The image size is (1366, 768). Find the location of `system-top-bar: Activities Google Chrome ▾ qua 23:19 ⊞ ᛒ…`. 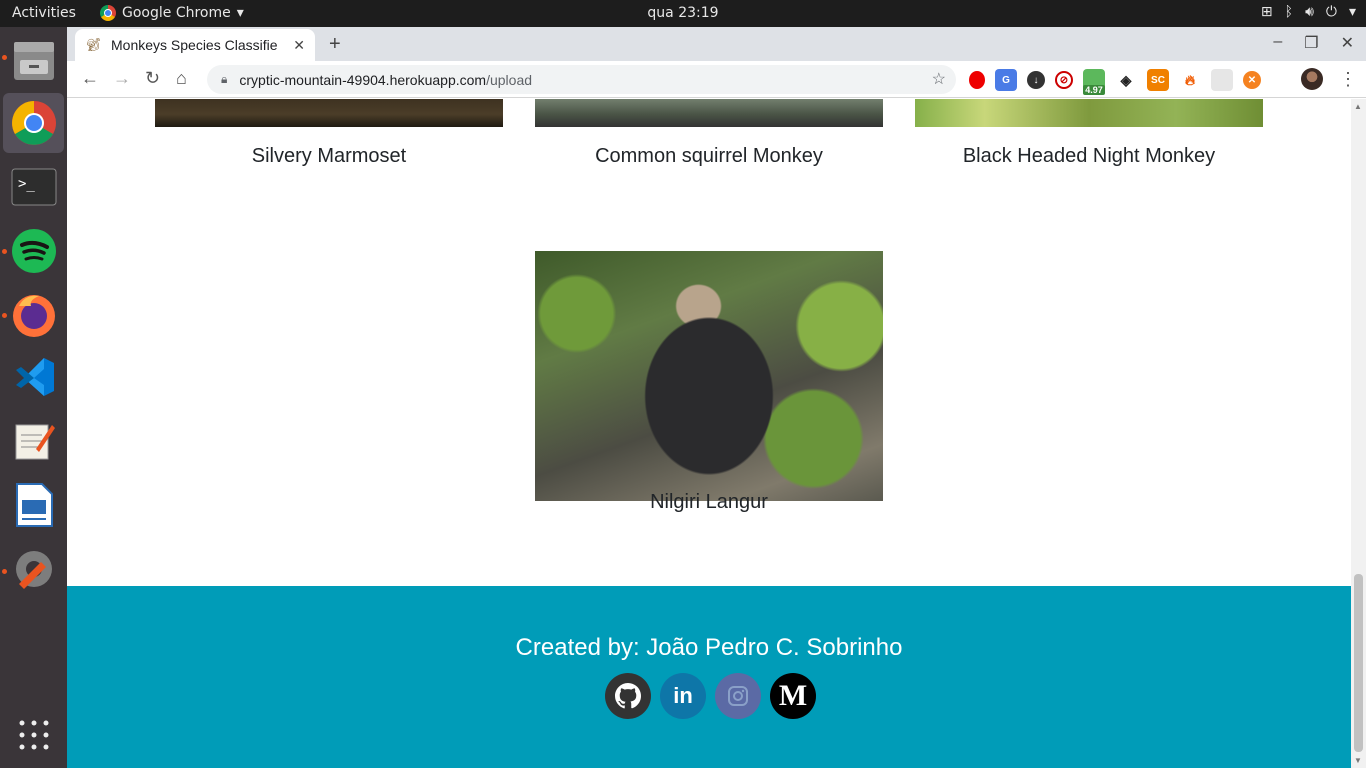

system-top-bar: Activities Google Chrome ▾ qua 23:19 ⊞ ᛒ… is located at coordinates (683, 13).